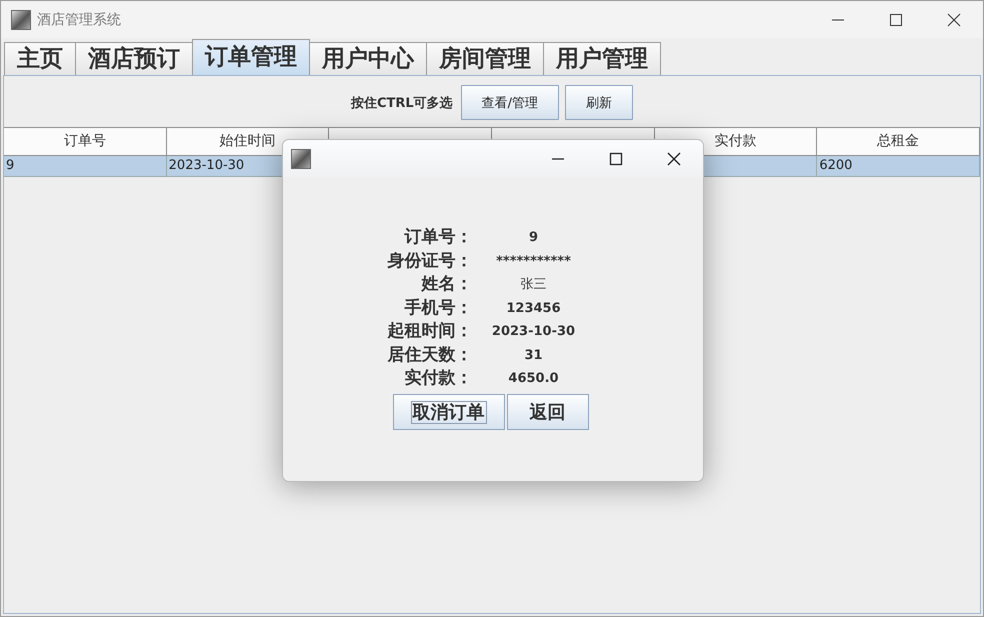 Image resolution: width=984 pixels, height=617 pixels. Describe the element at coordinates (533, 379) in the screenshot. I see `field-value: 4650.0` at that location.